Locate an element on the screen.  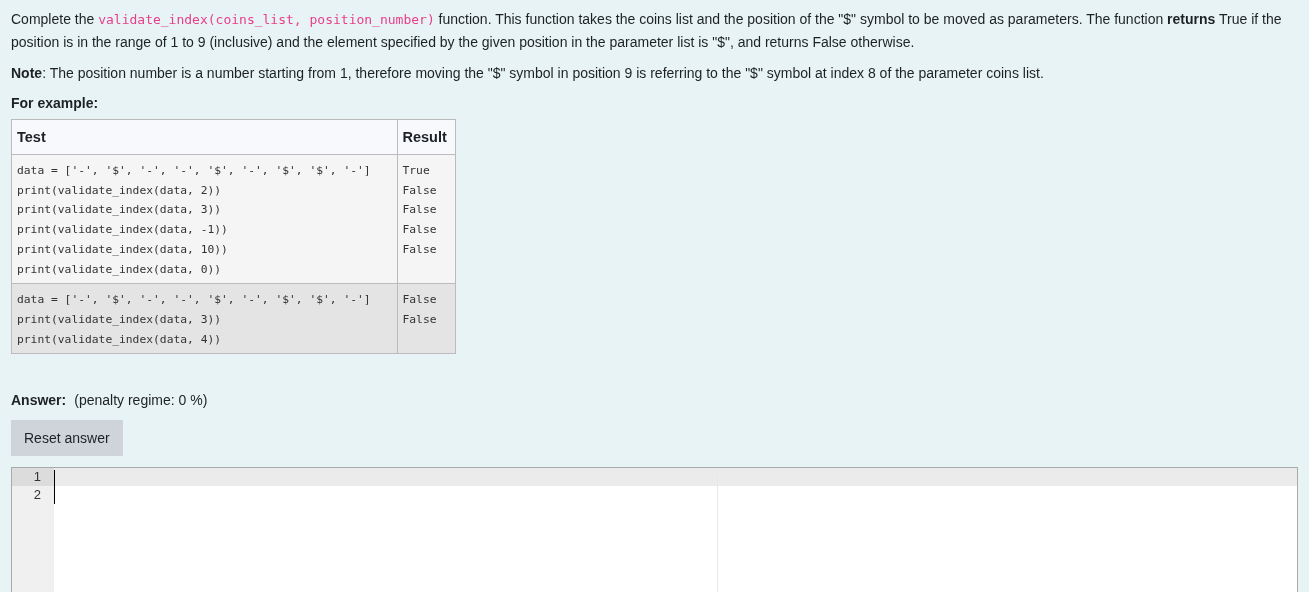
answer-label: Answer: is located at coordinates (39, 400).